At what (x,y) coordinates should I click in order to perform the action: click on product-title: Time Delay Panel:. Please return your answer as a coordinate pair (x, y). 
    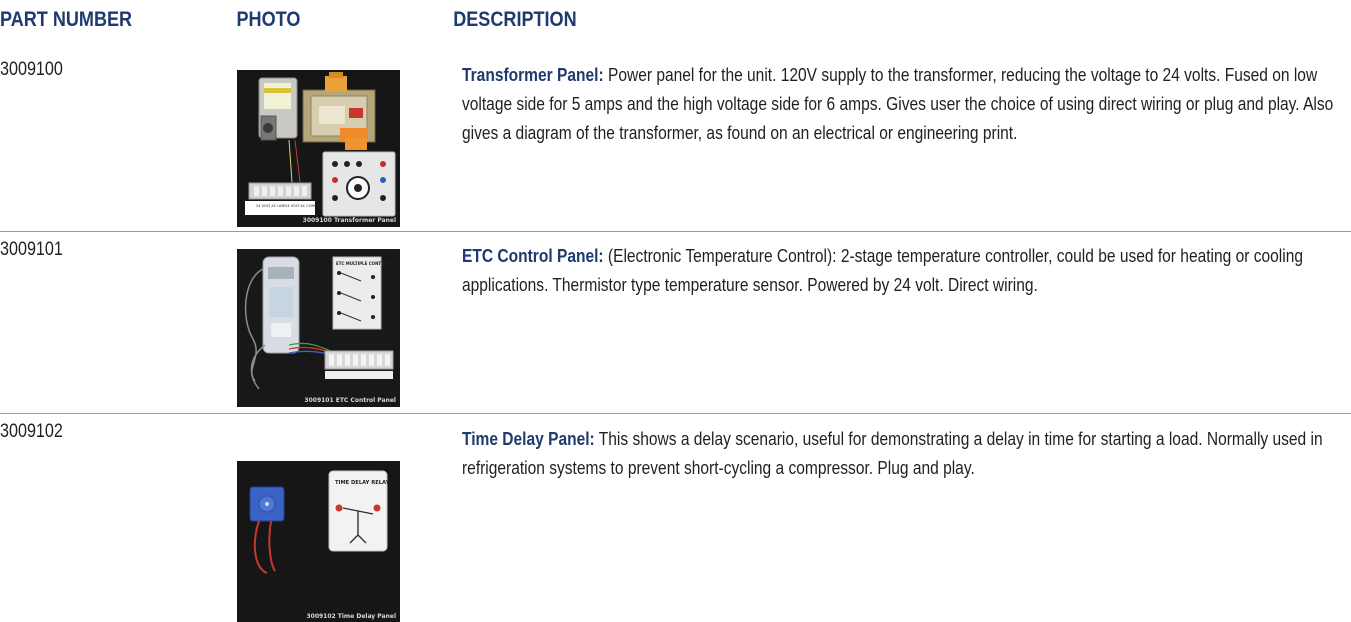
    Looking at the image, I should click on (528, 438).